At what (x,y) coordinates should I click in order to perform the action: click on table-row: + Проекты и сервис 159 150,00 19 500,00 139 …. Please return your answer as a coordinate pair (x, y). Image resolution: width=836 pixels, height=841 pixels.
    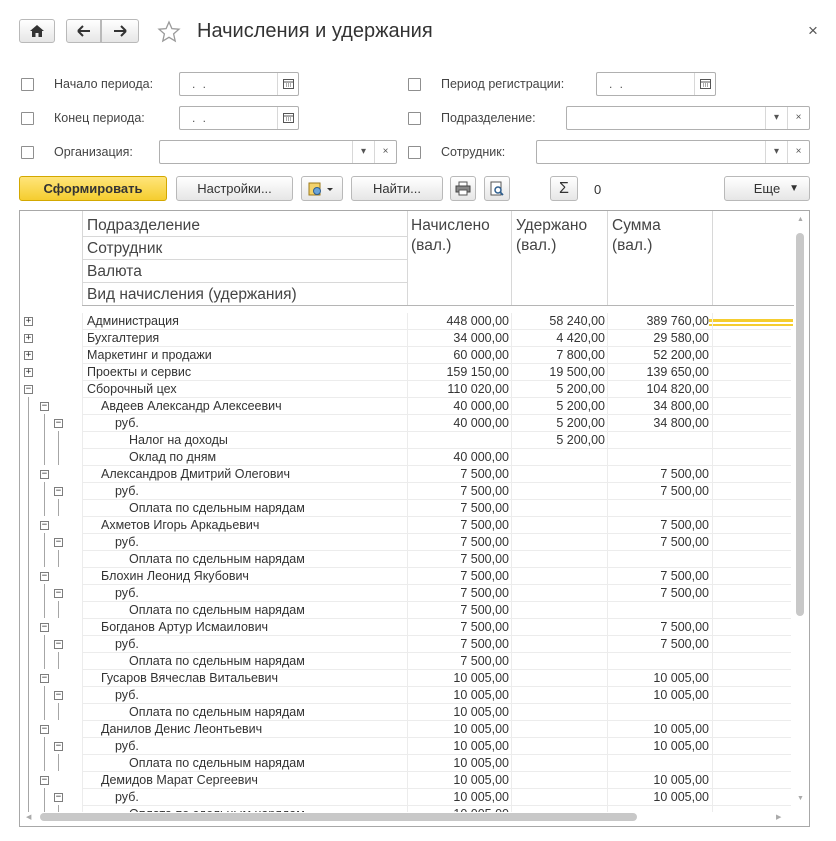
    Looking at the image, I should click on (405, 372).